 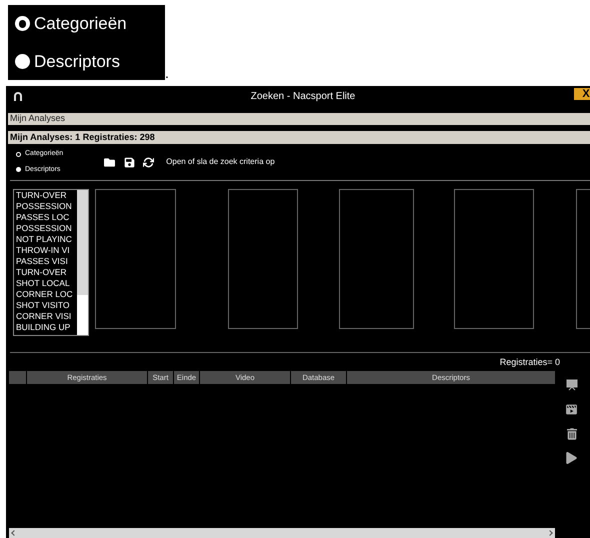 I want to click on category-item: NOT PLAYINC, so click(x=46, y=239).